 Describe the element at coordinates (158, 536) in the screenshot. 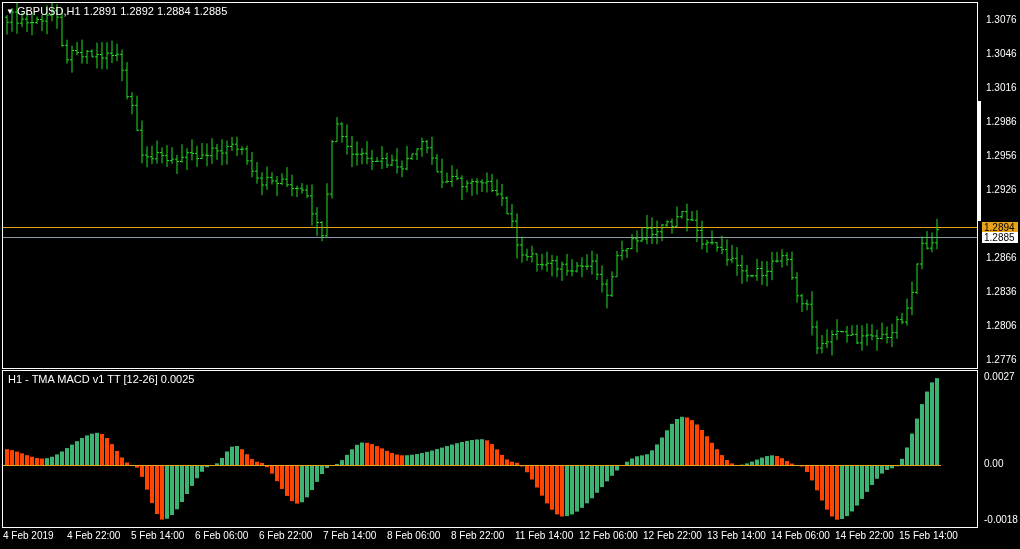

I see `time-label: 5 Feb 14:00` at that location.